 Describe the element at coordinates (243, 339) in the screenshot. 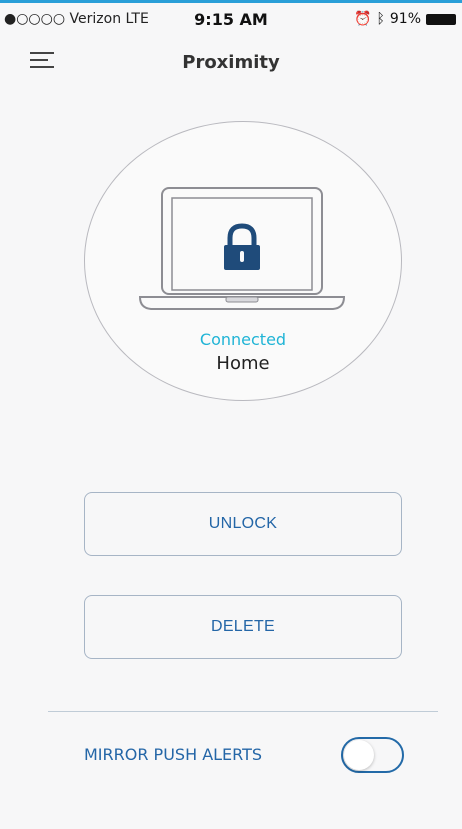

I see `device-status-label: Connected` at that location.